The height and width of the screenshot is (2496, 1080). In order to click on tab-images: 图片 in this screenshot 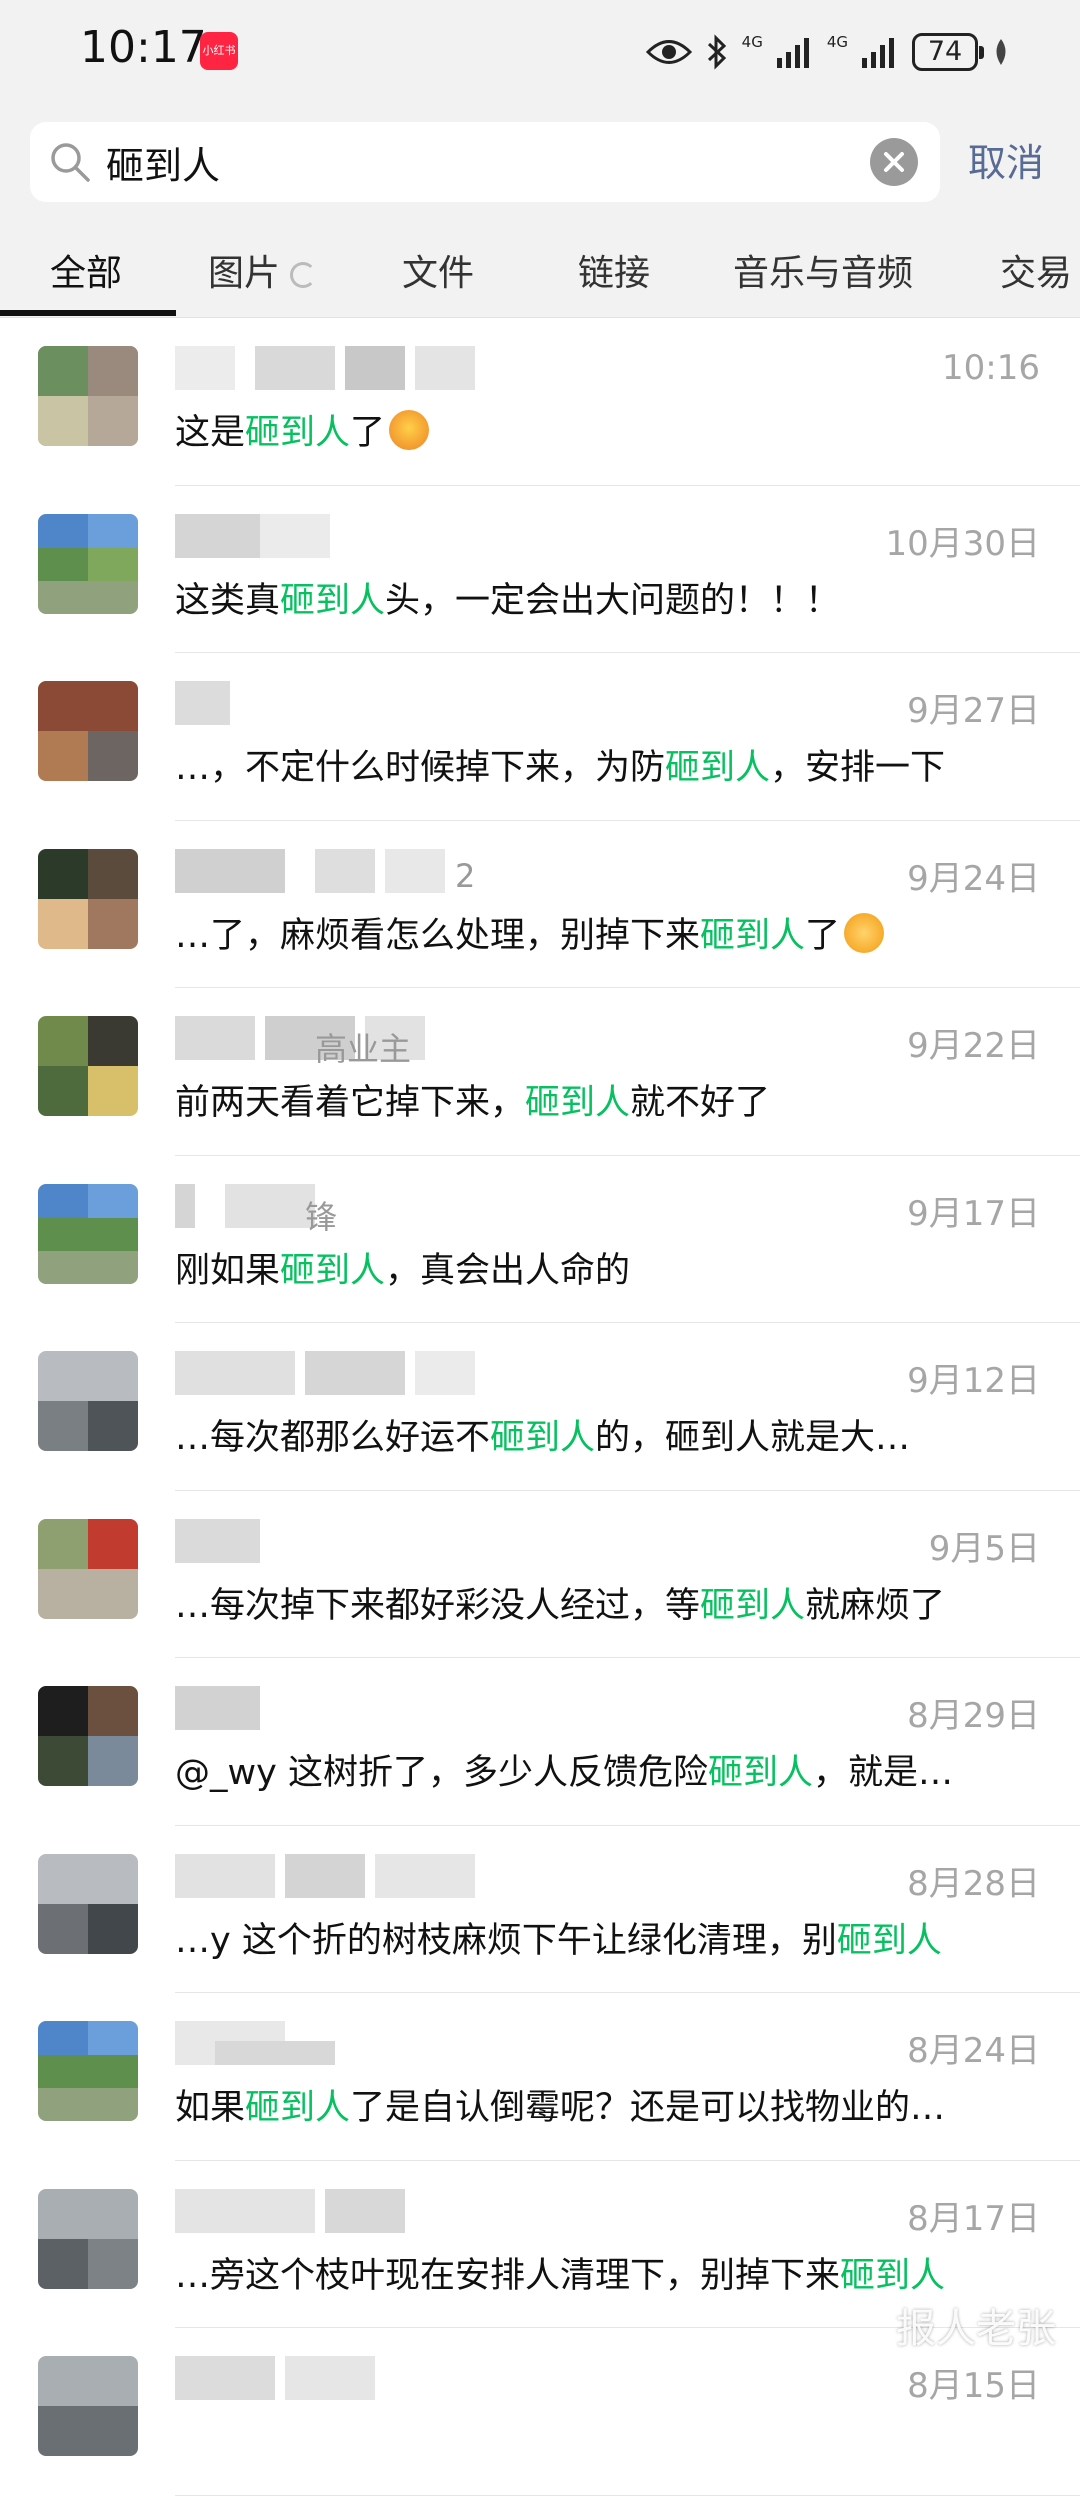, I will do `click(262, 270)`.